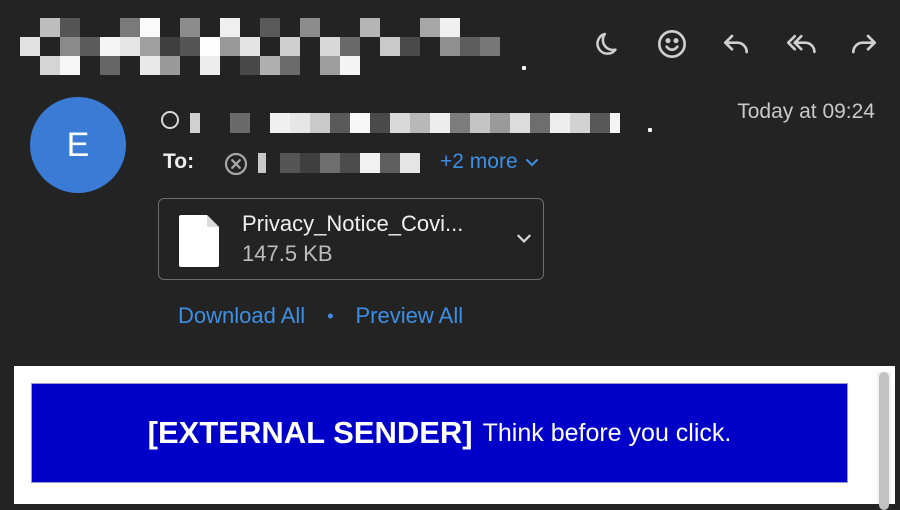 Image resolution: width=900 pixels, height=510 pixels. What do you see at coordinates (650, 130) in the screenshot?
I see `sender-dot` at bounding box center [650, 130].